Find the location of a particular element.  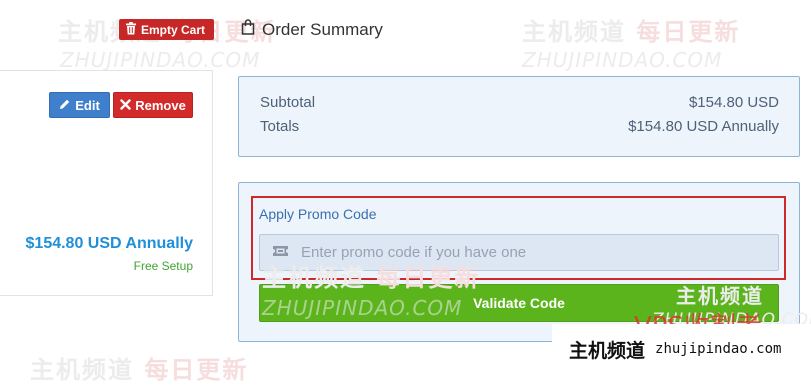

empty-cart-button: Empty Cart is located at coordinates (166, 29).